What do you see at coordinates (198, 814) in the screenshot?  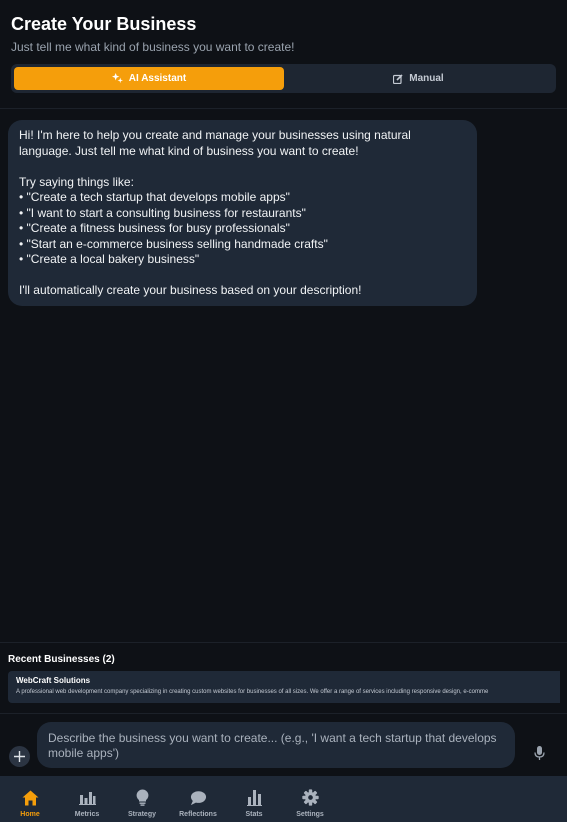 I see `nav-reflections-label: Reflections` at bounding box center [198, 814].